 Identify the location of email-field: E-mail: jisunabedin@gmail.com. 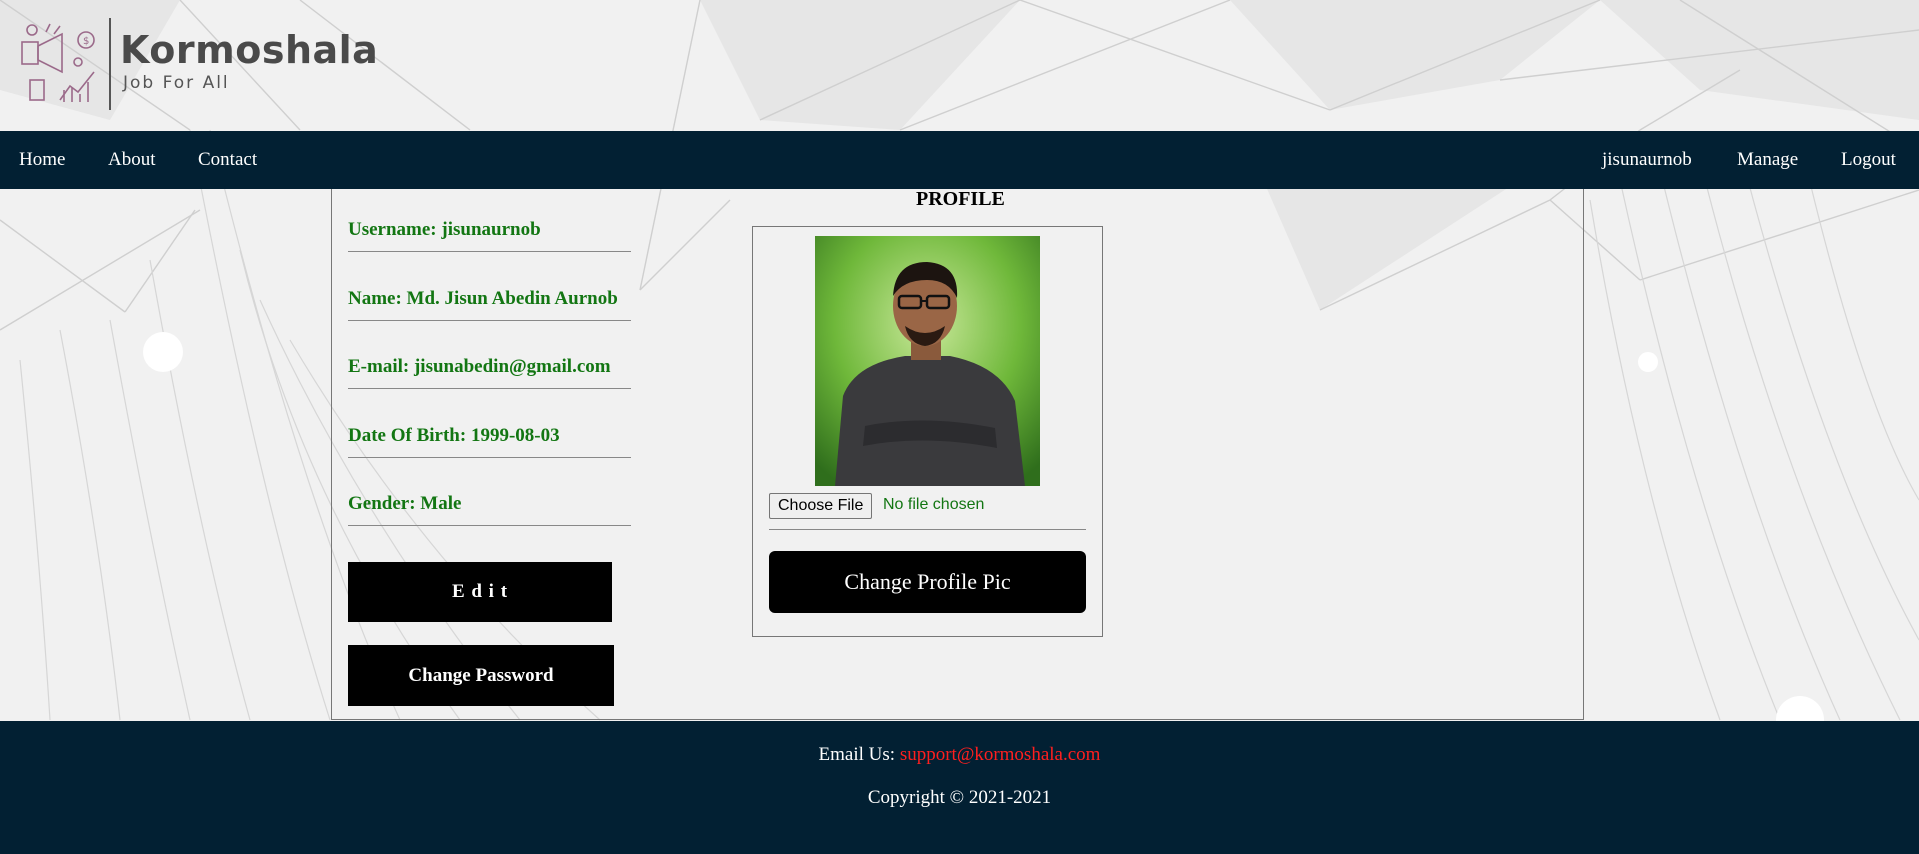
(489, 372).